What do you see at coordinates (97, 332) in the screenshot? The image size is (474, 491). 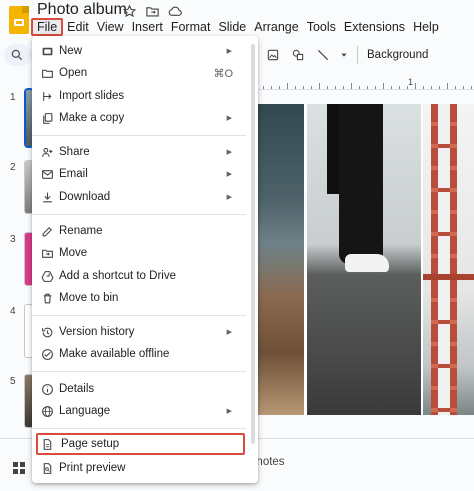 I see `menu-item-label: Version history` at bounding box center [97, 332].